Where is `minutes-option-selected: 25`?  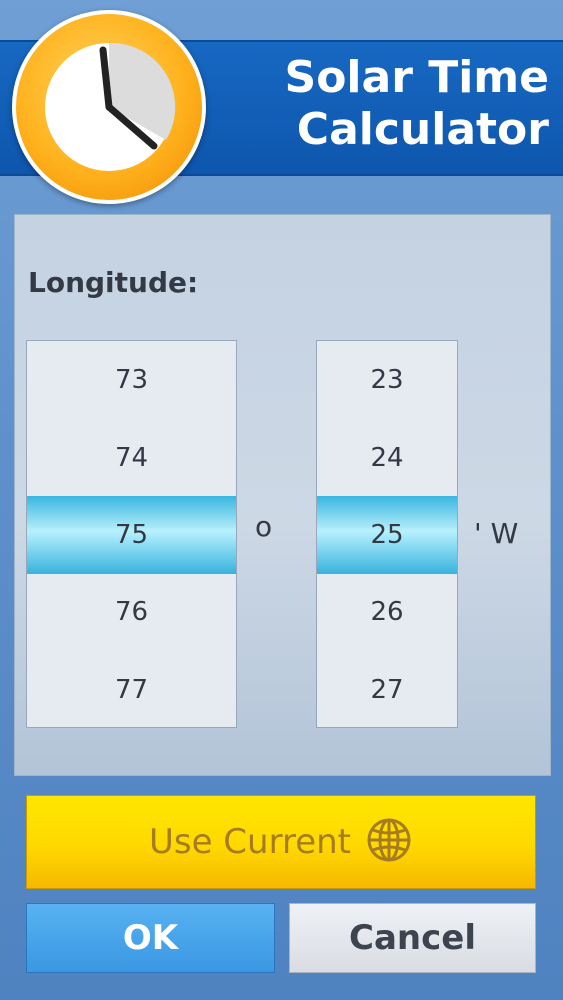
minutes-option-selected: 25 is located at coordinates (387, 535).